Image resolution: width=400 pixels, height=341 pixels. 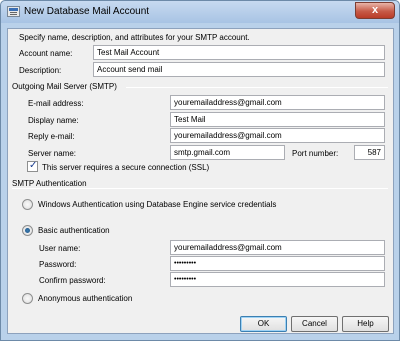 What do you see at coordinates (13, 11) in the screenshot?
I see `database-mail-icon` at bounding box center [13, 11].